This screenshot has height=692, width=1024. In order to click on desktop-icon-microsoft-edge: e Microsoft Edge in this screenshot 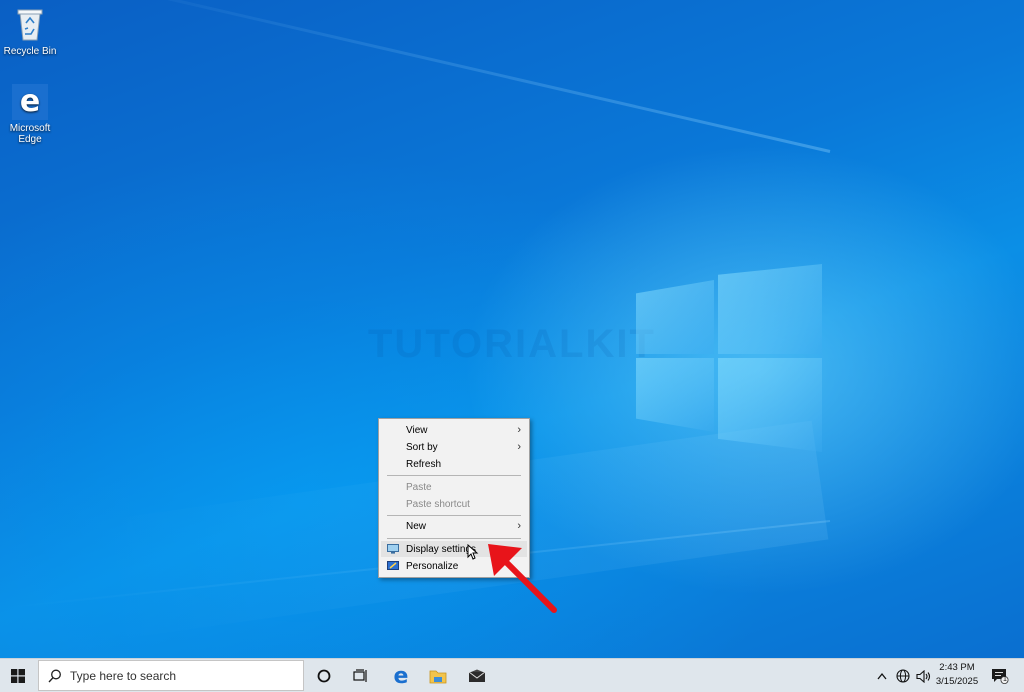, I will do `click(31, 114)`.